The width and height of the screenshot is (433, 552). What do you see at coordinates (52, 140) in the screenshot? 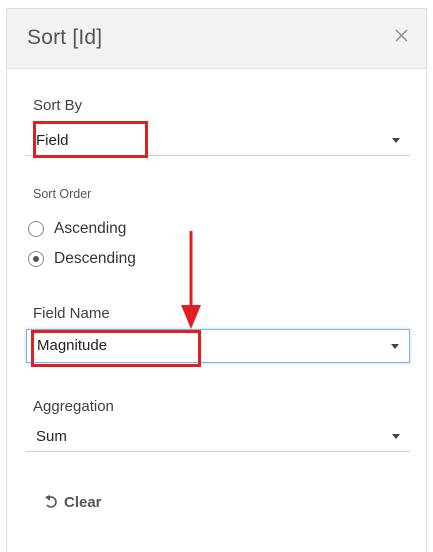
I see `sort-by-value: Field` at bounding box center [52, 140].